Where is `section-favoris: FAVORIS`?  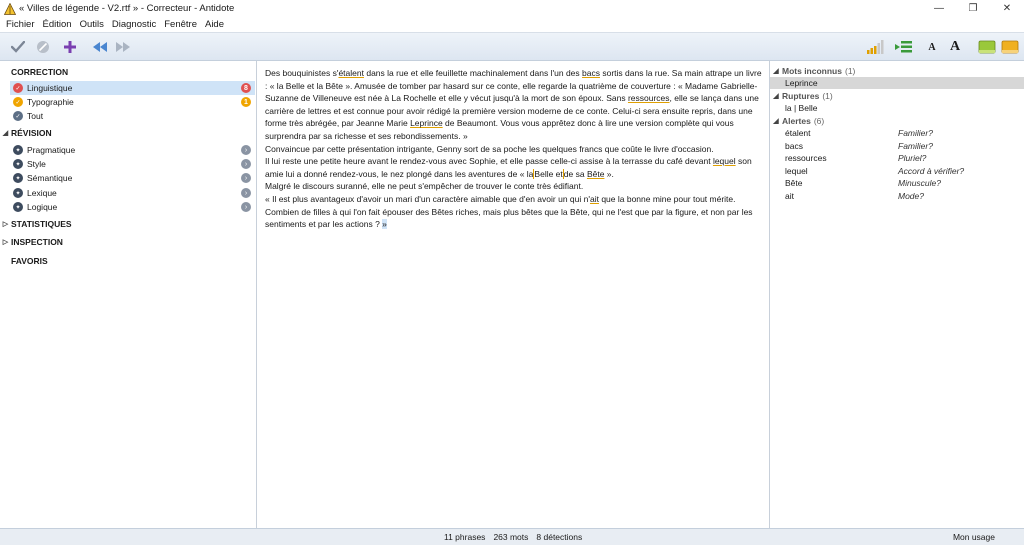
section-favoris: FAVORIS is located at coordinates (128, 261).